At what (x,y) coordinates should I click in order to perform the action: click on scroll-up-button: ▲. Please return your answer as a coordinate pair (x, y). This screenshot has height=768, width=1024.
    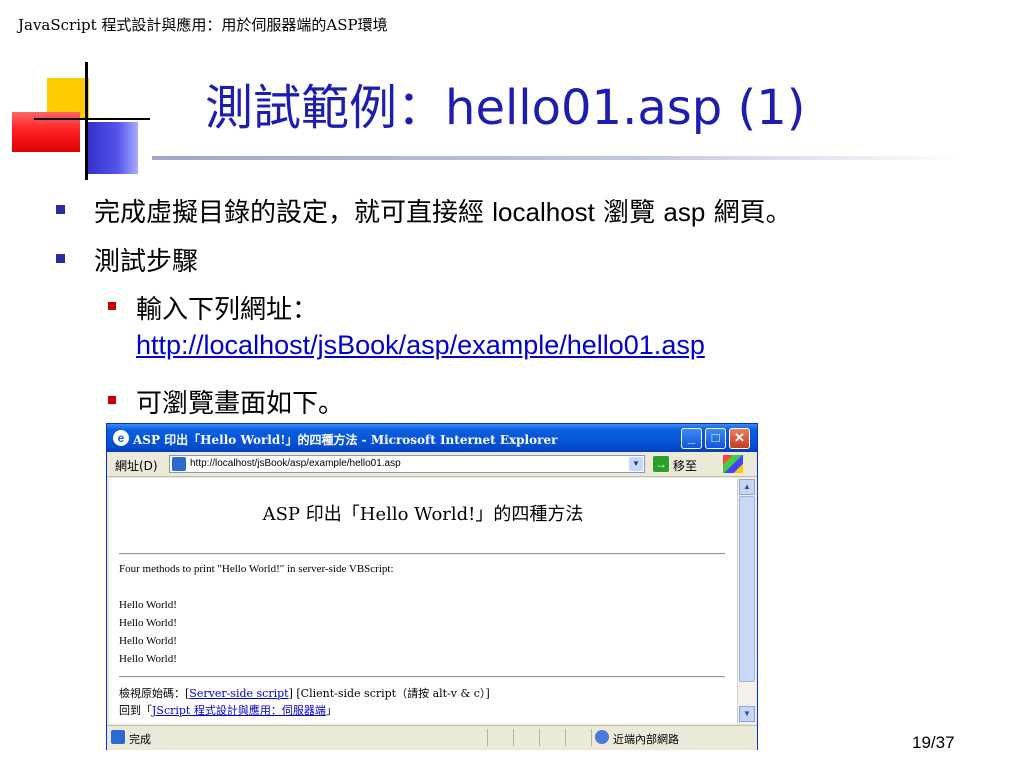
    Looking at the image, I should click on (747, 487).